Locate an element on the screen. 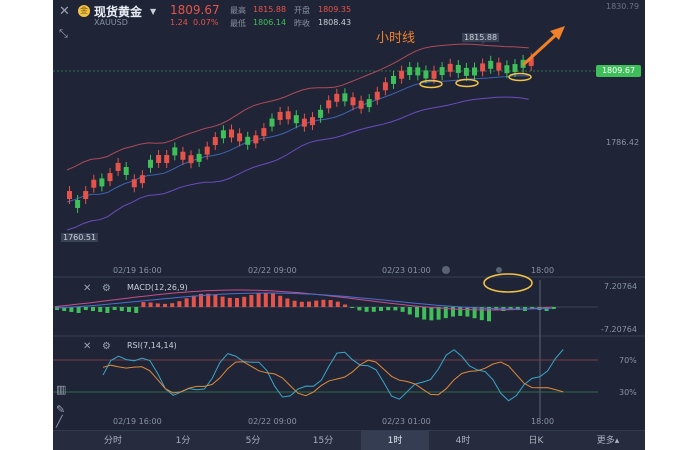 The width and height of the screenshot is (700, 450). close-icon: ✕ is located at coordinates (64, 11).